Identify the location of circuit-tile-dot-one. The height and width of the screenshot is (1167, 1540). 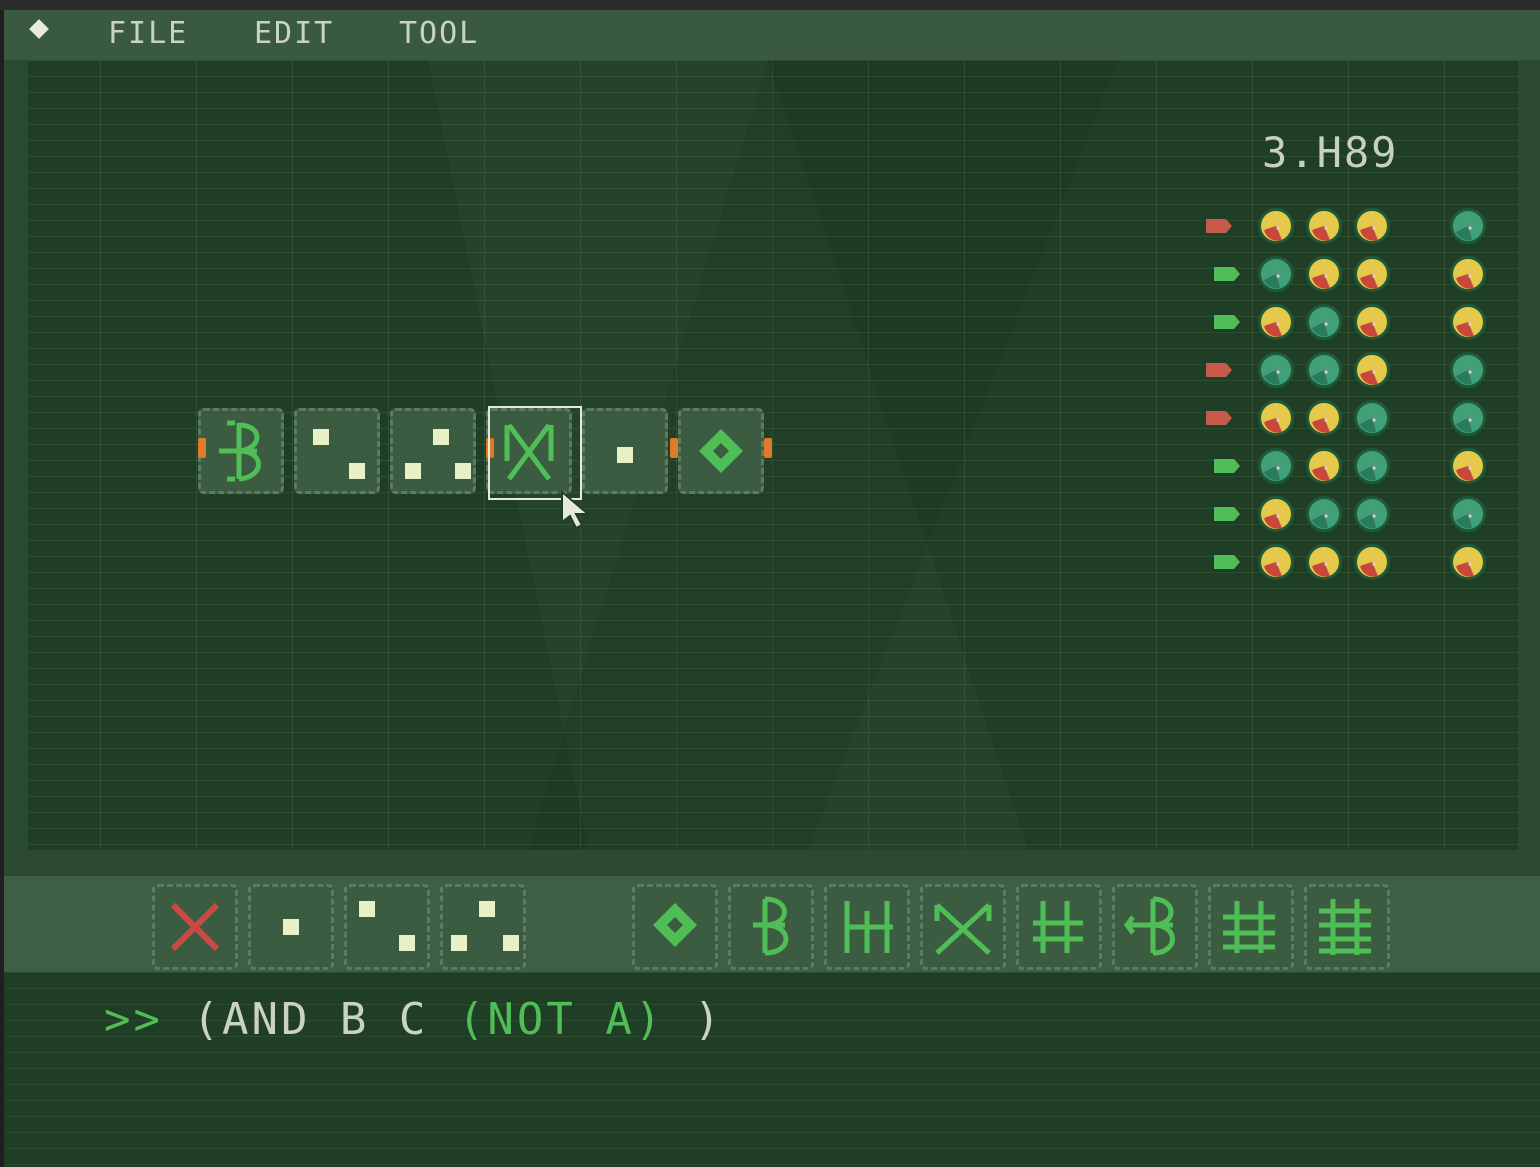
(625, 451).